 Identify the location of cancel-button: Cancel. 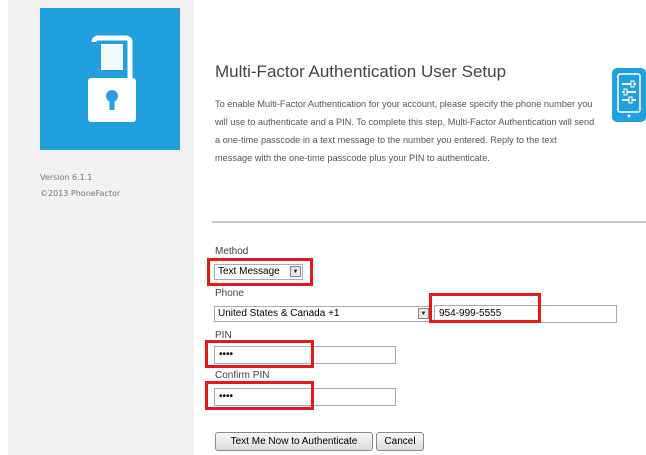
(400, 441).